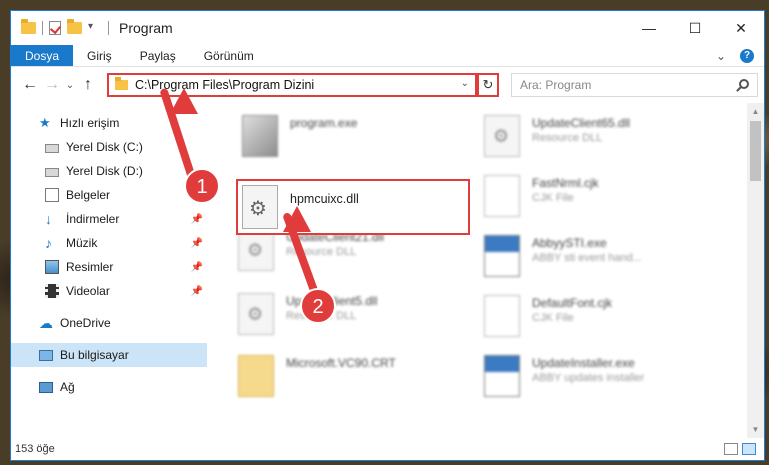 The width and height of the screenshot is (769, 465). I want to click on computer-icon, so click(46, 355).